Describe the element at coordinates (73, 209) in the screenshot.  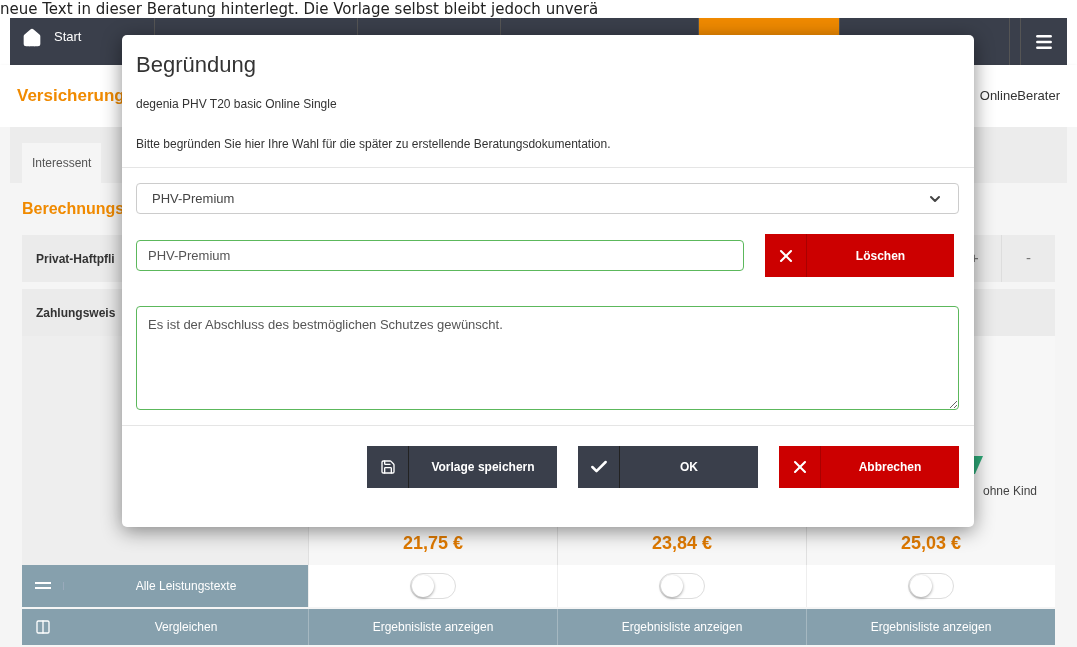
I see `section-title: Berechnungs` at that location.